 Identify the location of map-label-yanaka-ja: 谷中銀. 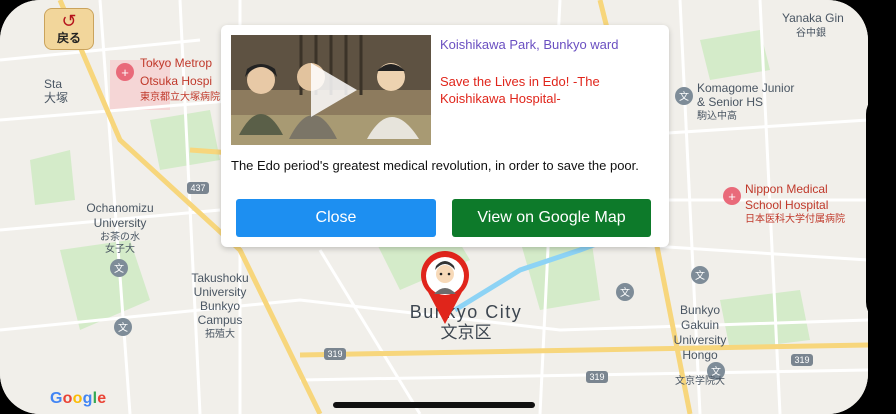
(811, 32).